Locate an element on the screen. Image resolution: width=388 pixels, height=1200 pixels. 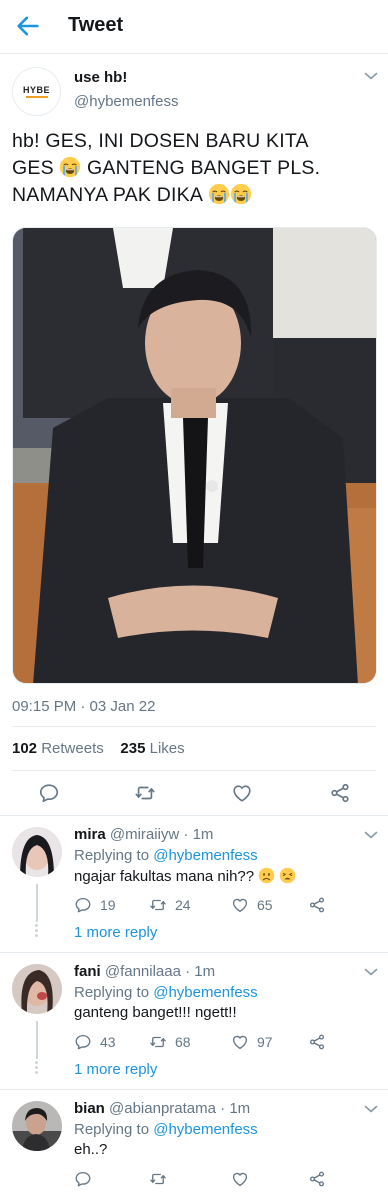
reply-count: 19 is located at coordinates (108, 905).